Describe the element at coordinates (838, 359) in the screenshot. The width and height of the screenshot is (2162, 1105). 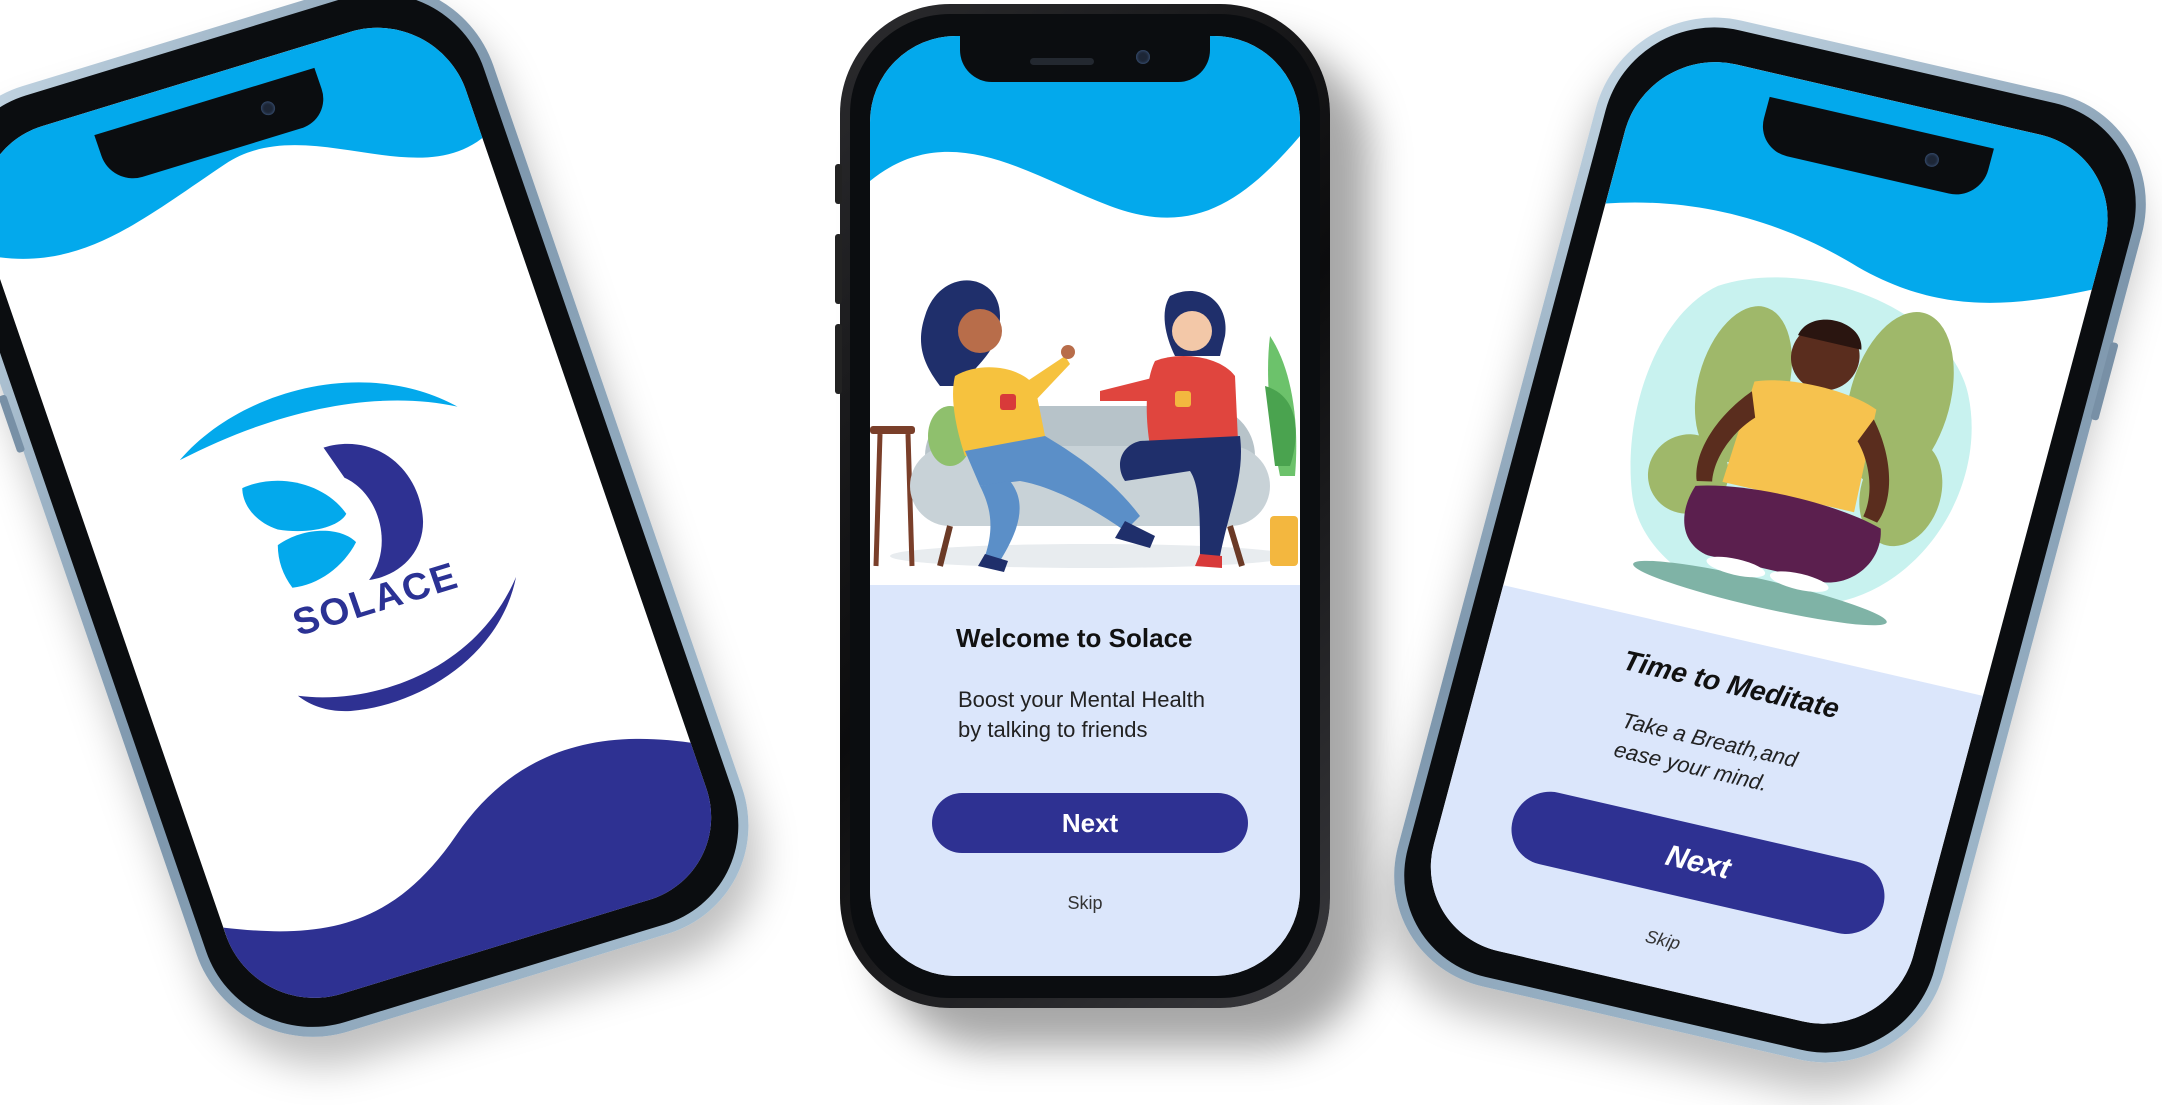
I see `volume-down-button` at that location.